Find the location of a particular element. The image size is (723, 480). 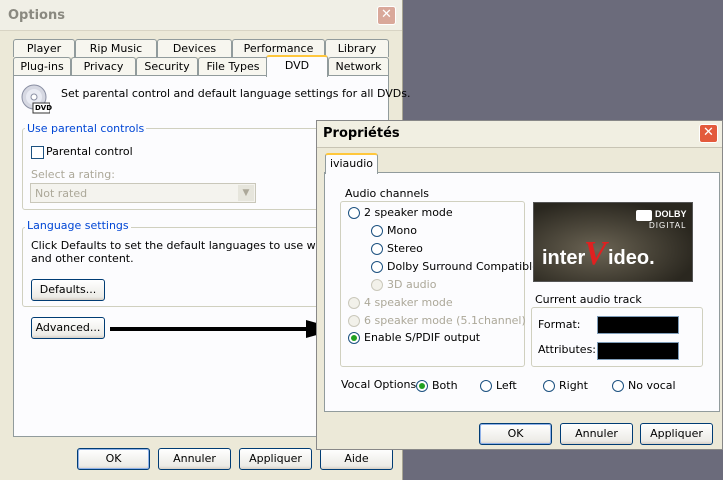

parental-control-checkbox is located at coordinates (37, 152).